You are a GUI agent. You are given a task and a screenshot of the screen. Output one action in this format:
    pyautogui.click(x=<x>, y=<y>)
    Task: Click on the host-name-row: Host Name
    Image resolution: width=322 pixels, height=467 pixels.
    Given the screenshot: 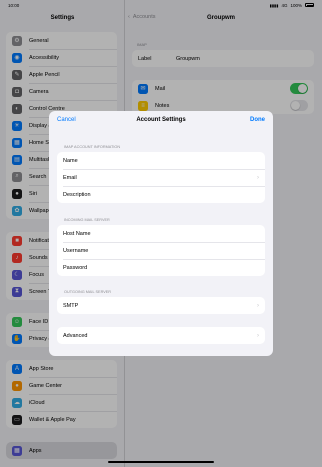 What is the action you would take?
    pyautogui.click(x=161, y=233)
    